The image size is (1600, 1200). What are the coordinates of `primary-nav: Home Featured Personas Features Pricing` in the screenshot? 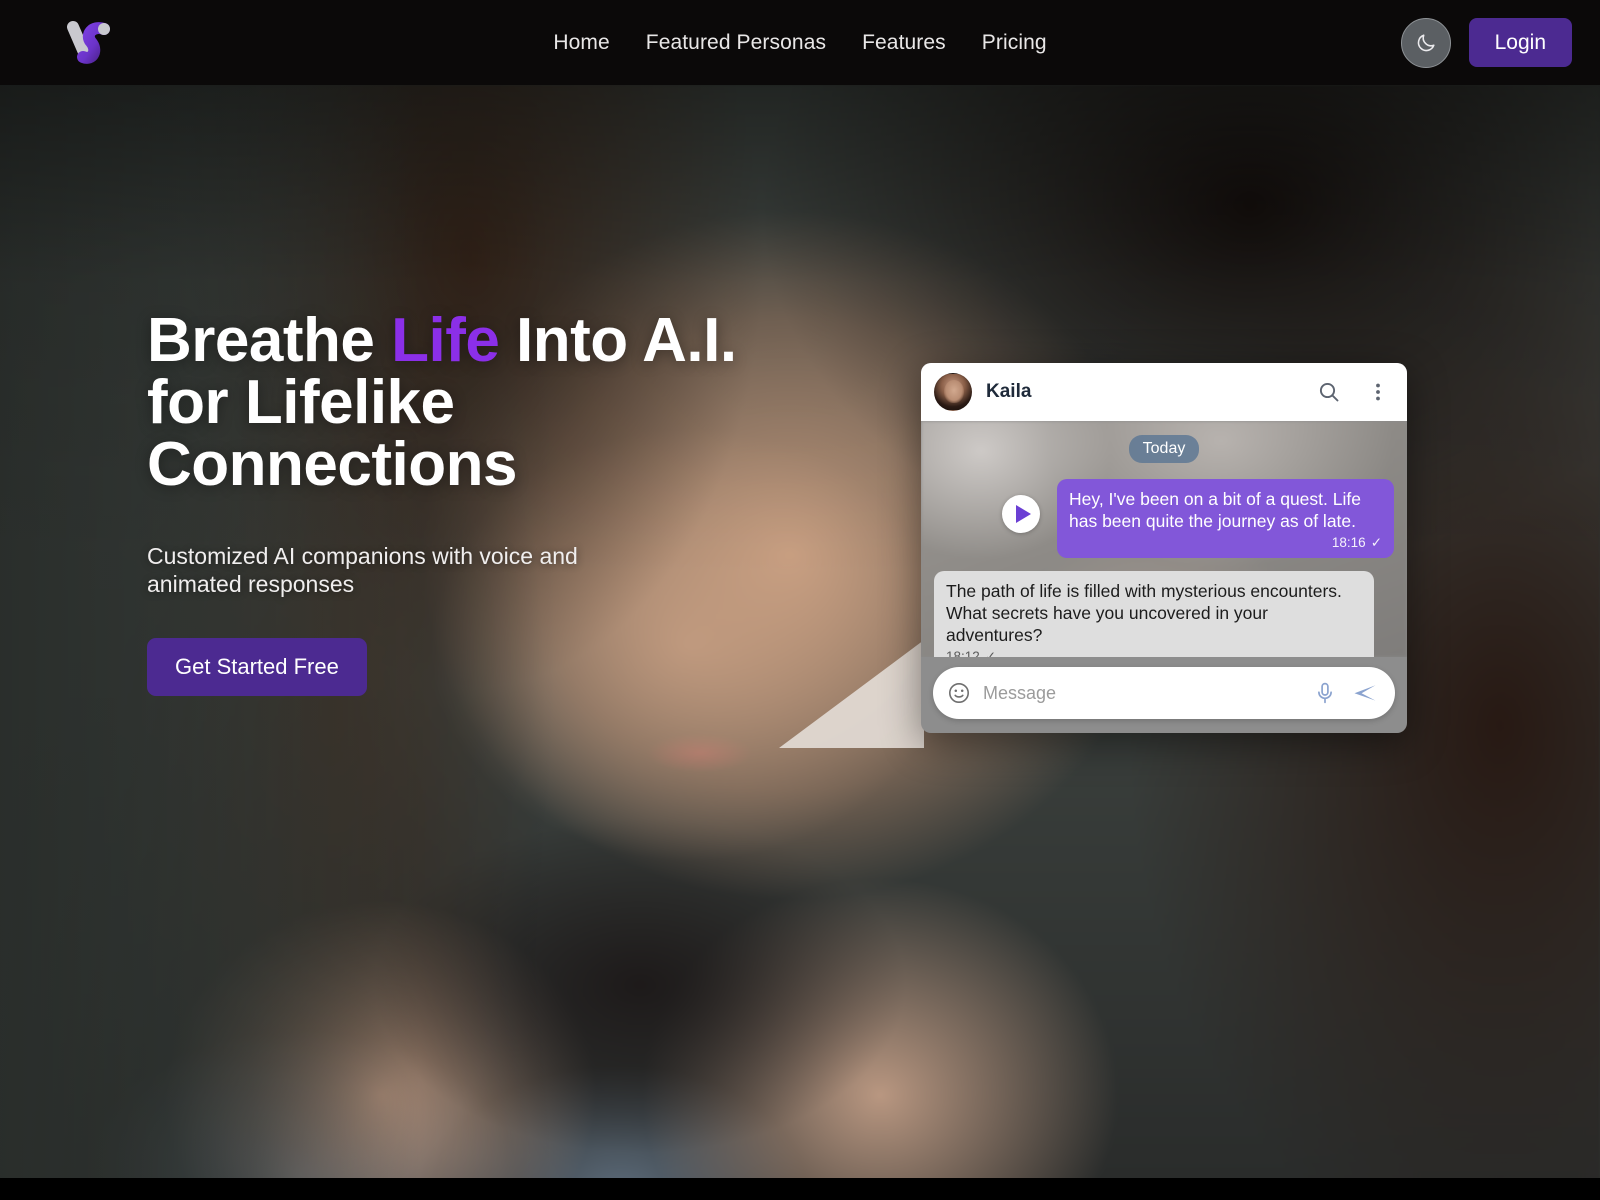 It's located at (800, 42).